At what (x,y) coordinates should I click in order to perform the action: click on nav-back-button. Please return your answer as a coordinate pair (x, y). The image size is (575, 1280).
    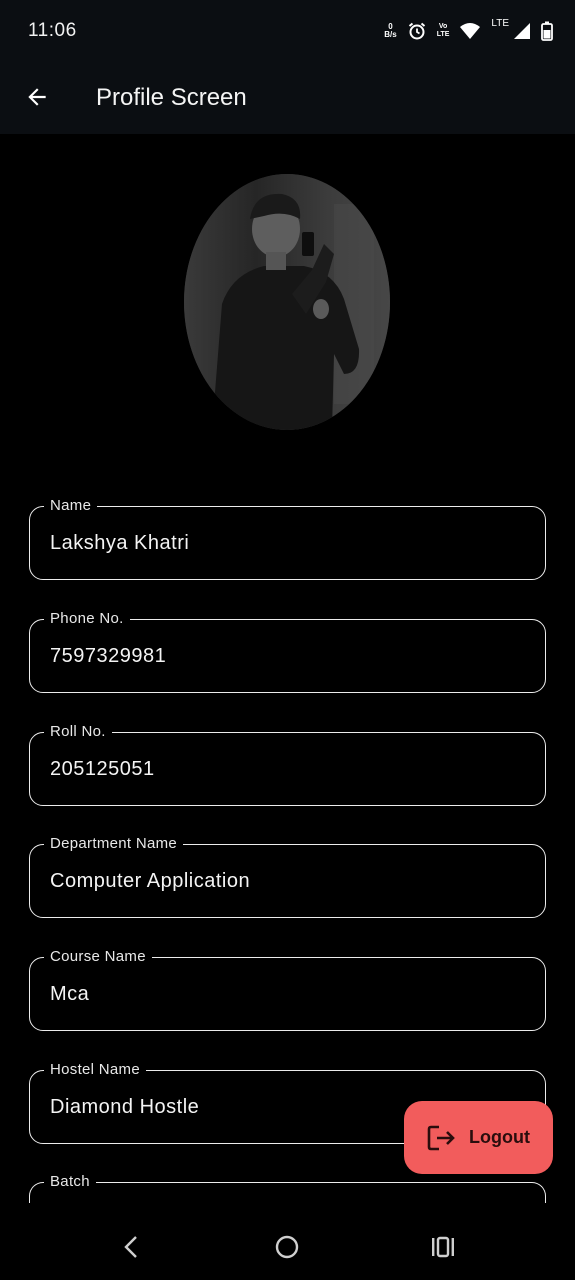
    Looking at the image, I should click on (131, 1247).